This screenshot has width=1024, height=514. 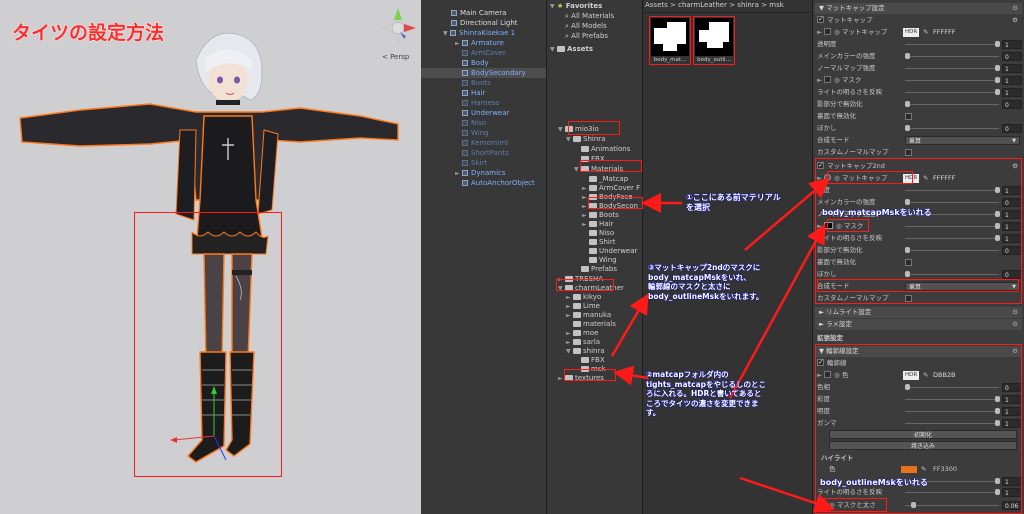 What do you see at coordinates (829, 225) in the screenshot?
I see `mask-texture-slot` at bounding box center [829, 225].